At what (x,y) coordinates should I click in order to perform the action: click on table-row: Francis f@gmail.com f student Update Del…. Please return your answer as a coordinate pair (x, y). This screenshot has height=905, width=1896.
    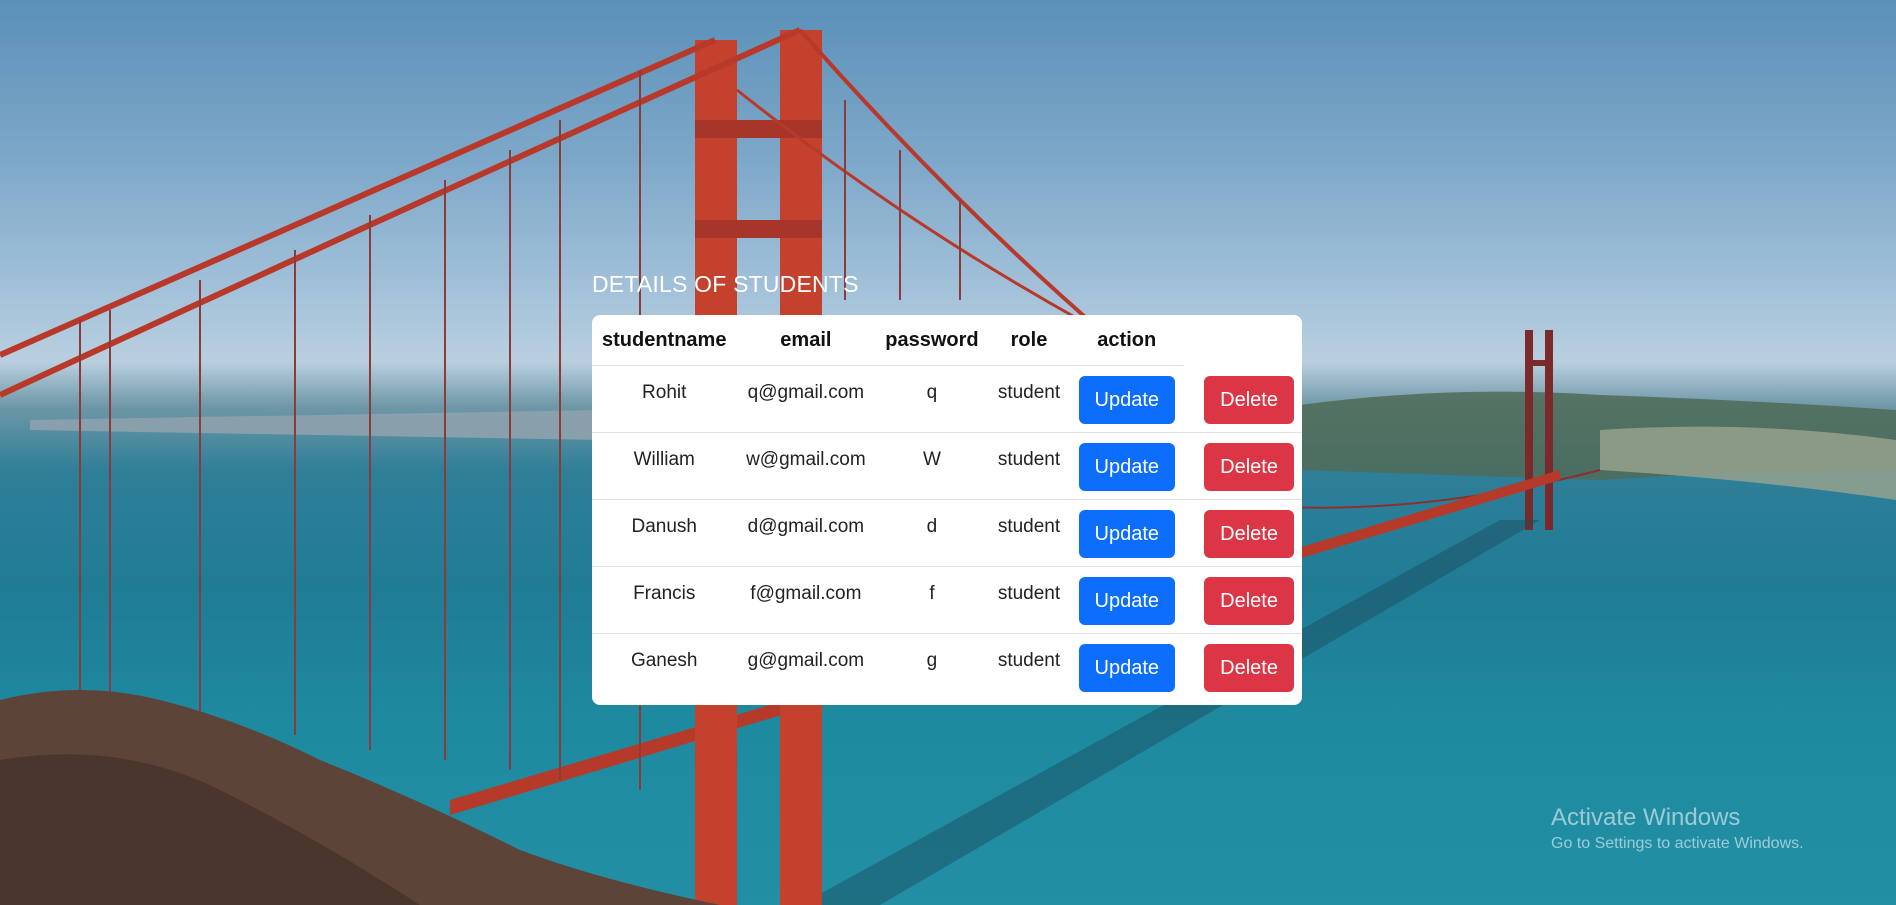
    Looking at the image, I should click on (947, 600).